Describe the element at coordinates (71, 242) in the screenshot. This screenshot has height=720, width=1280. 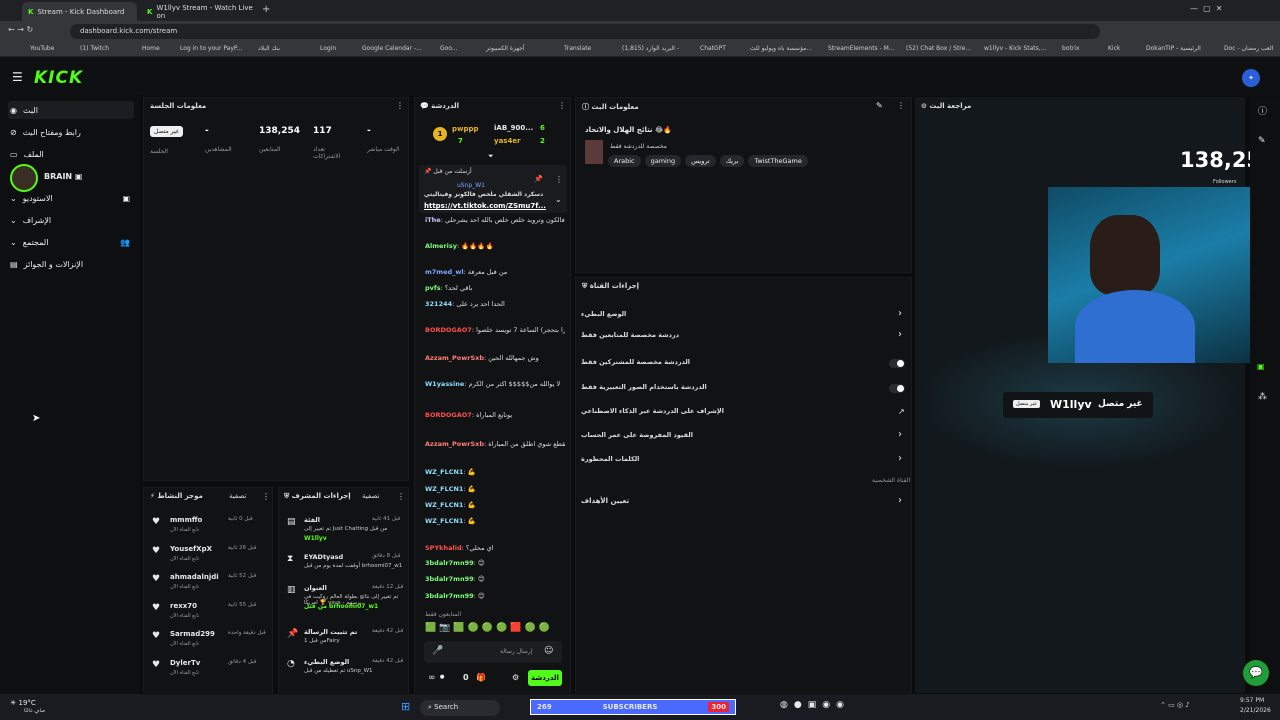
I see `sidebar-item-community: ⌄ المجتمع 👥` at that location.